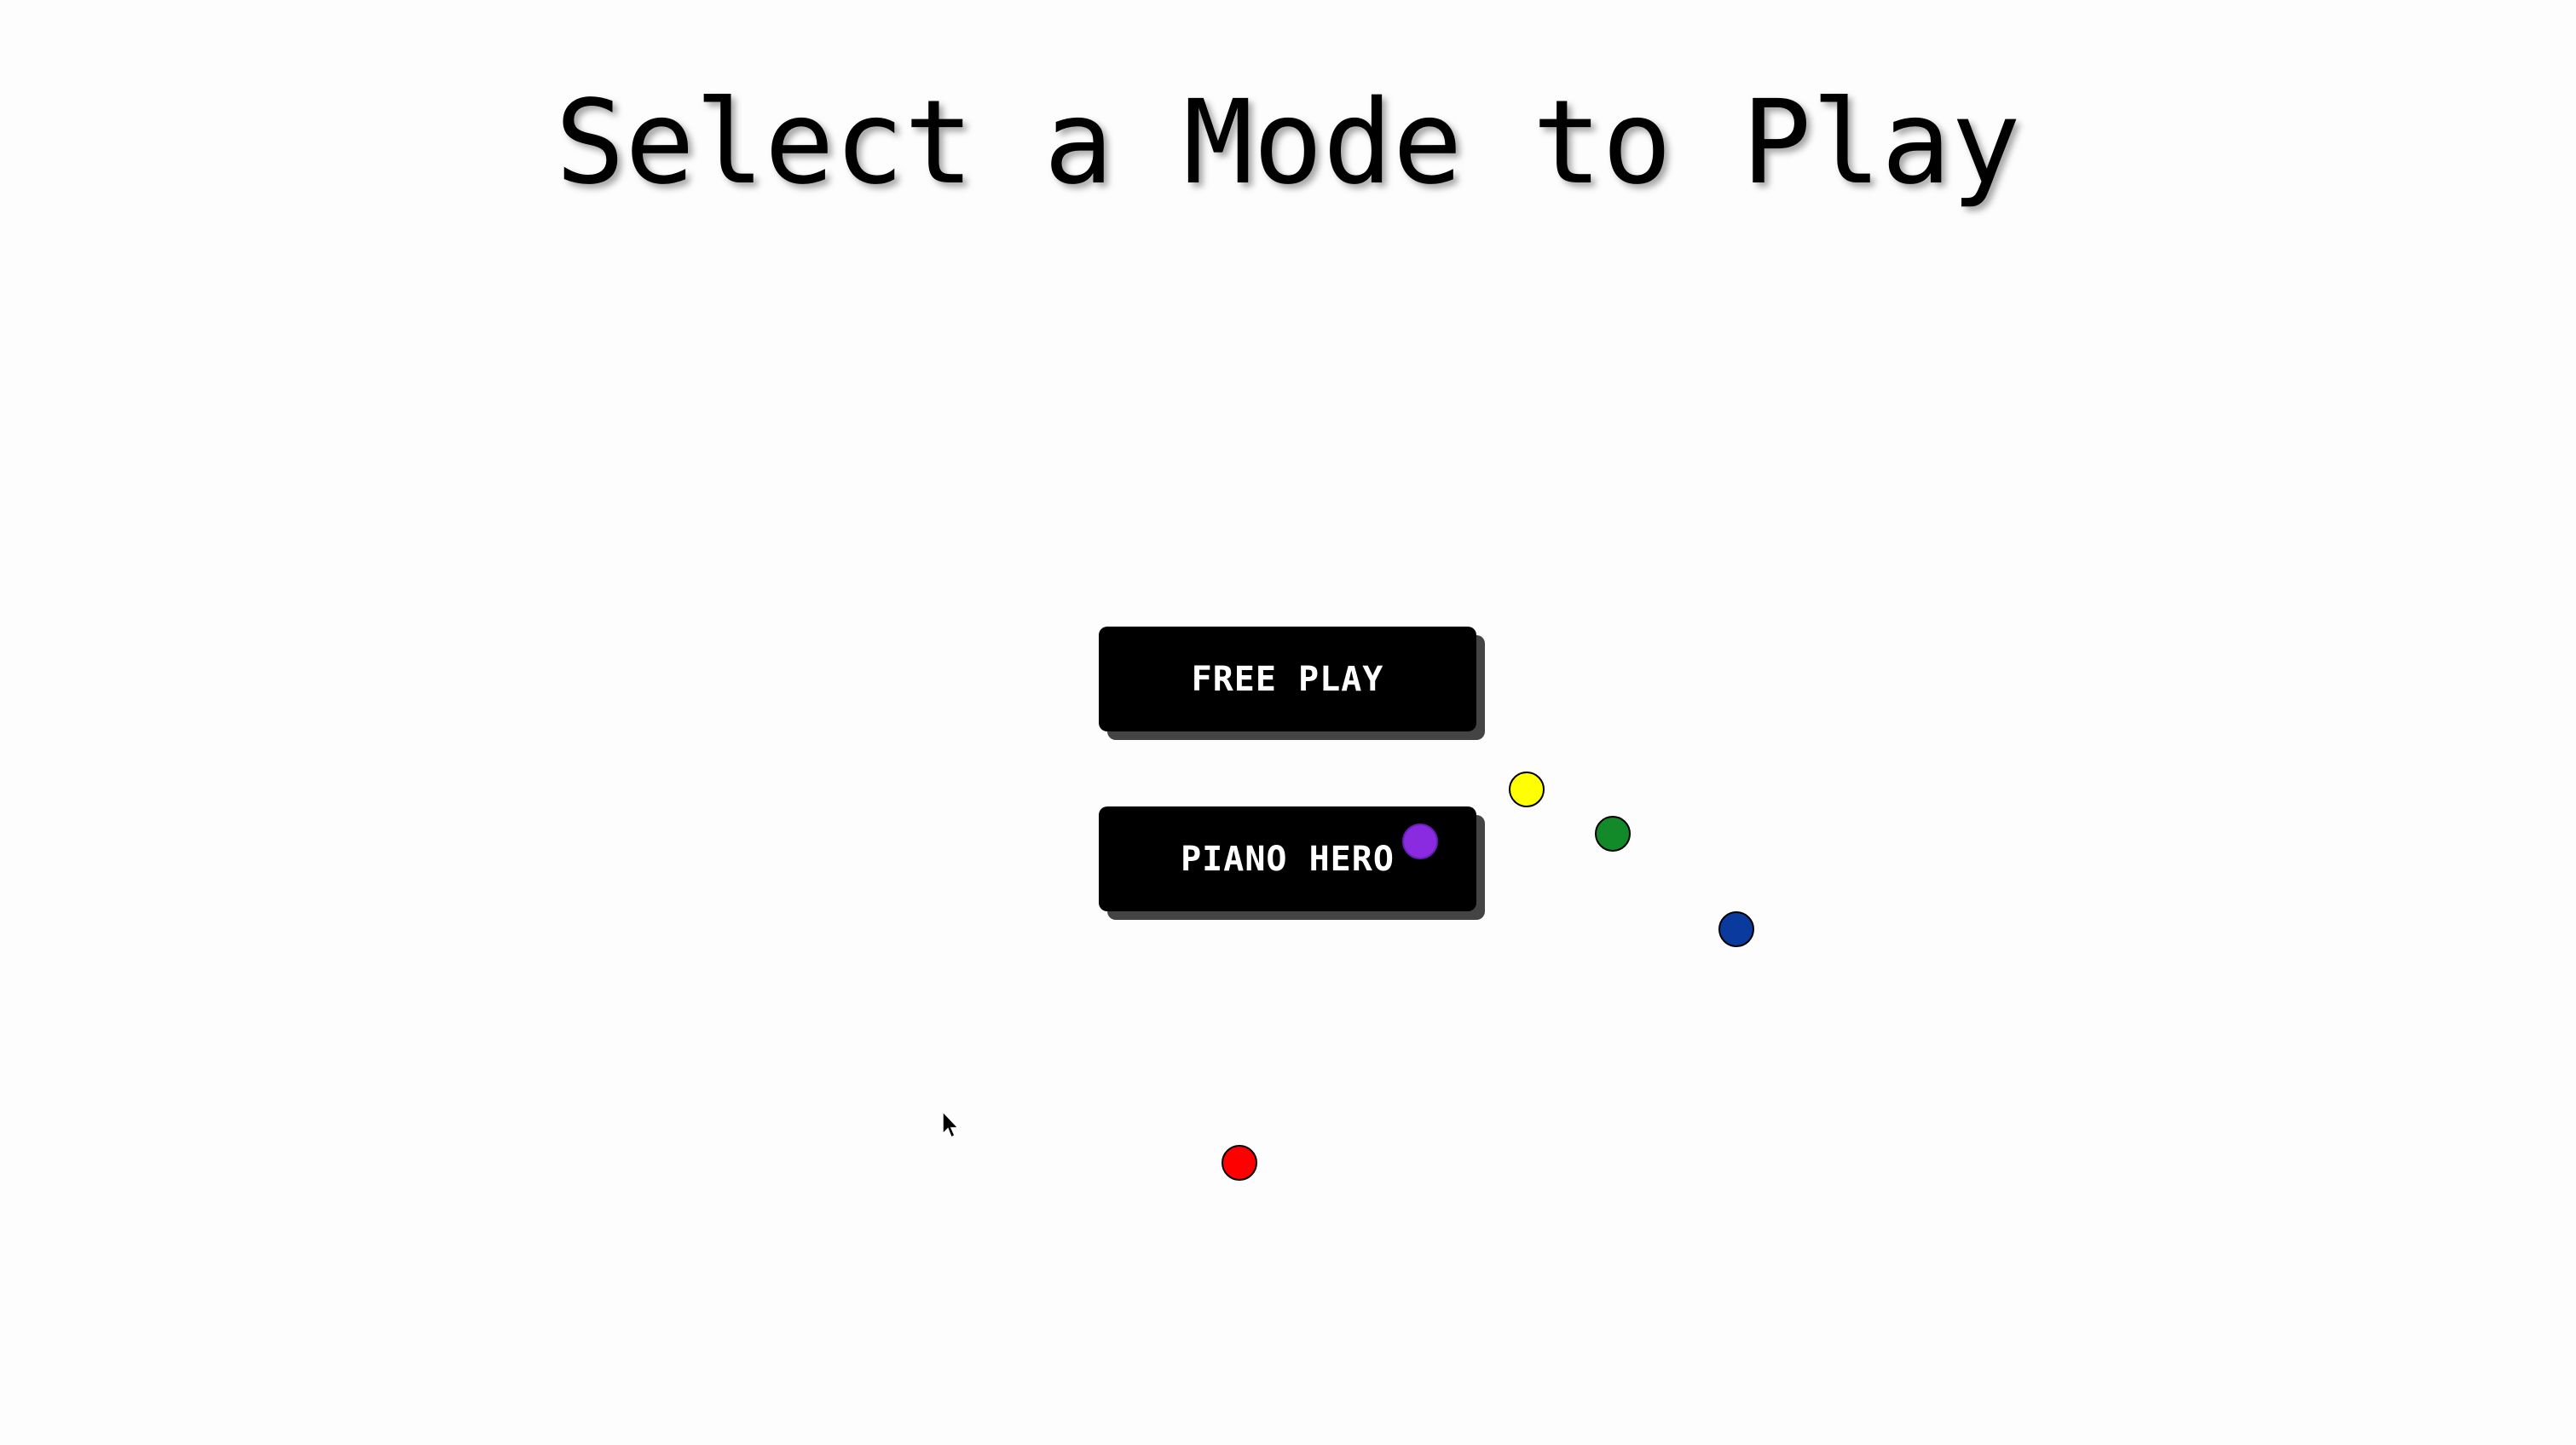 This screenshot has height=1445, width=2576. What do you see at coordinates (1288, 143) in the screenshot?
I see `page-title: Select a Mode to Play` at bounding box center [1288, 143].